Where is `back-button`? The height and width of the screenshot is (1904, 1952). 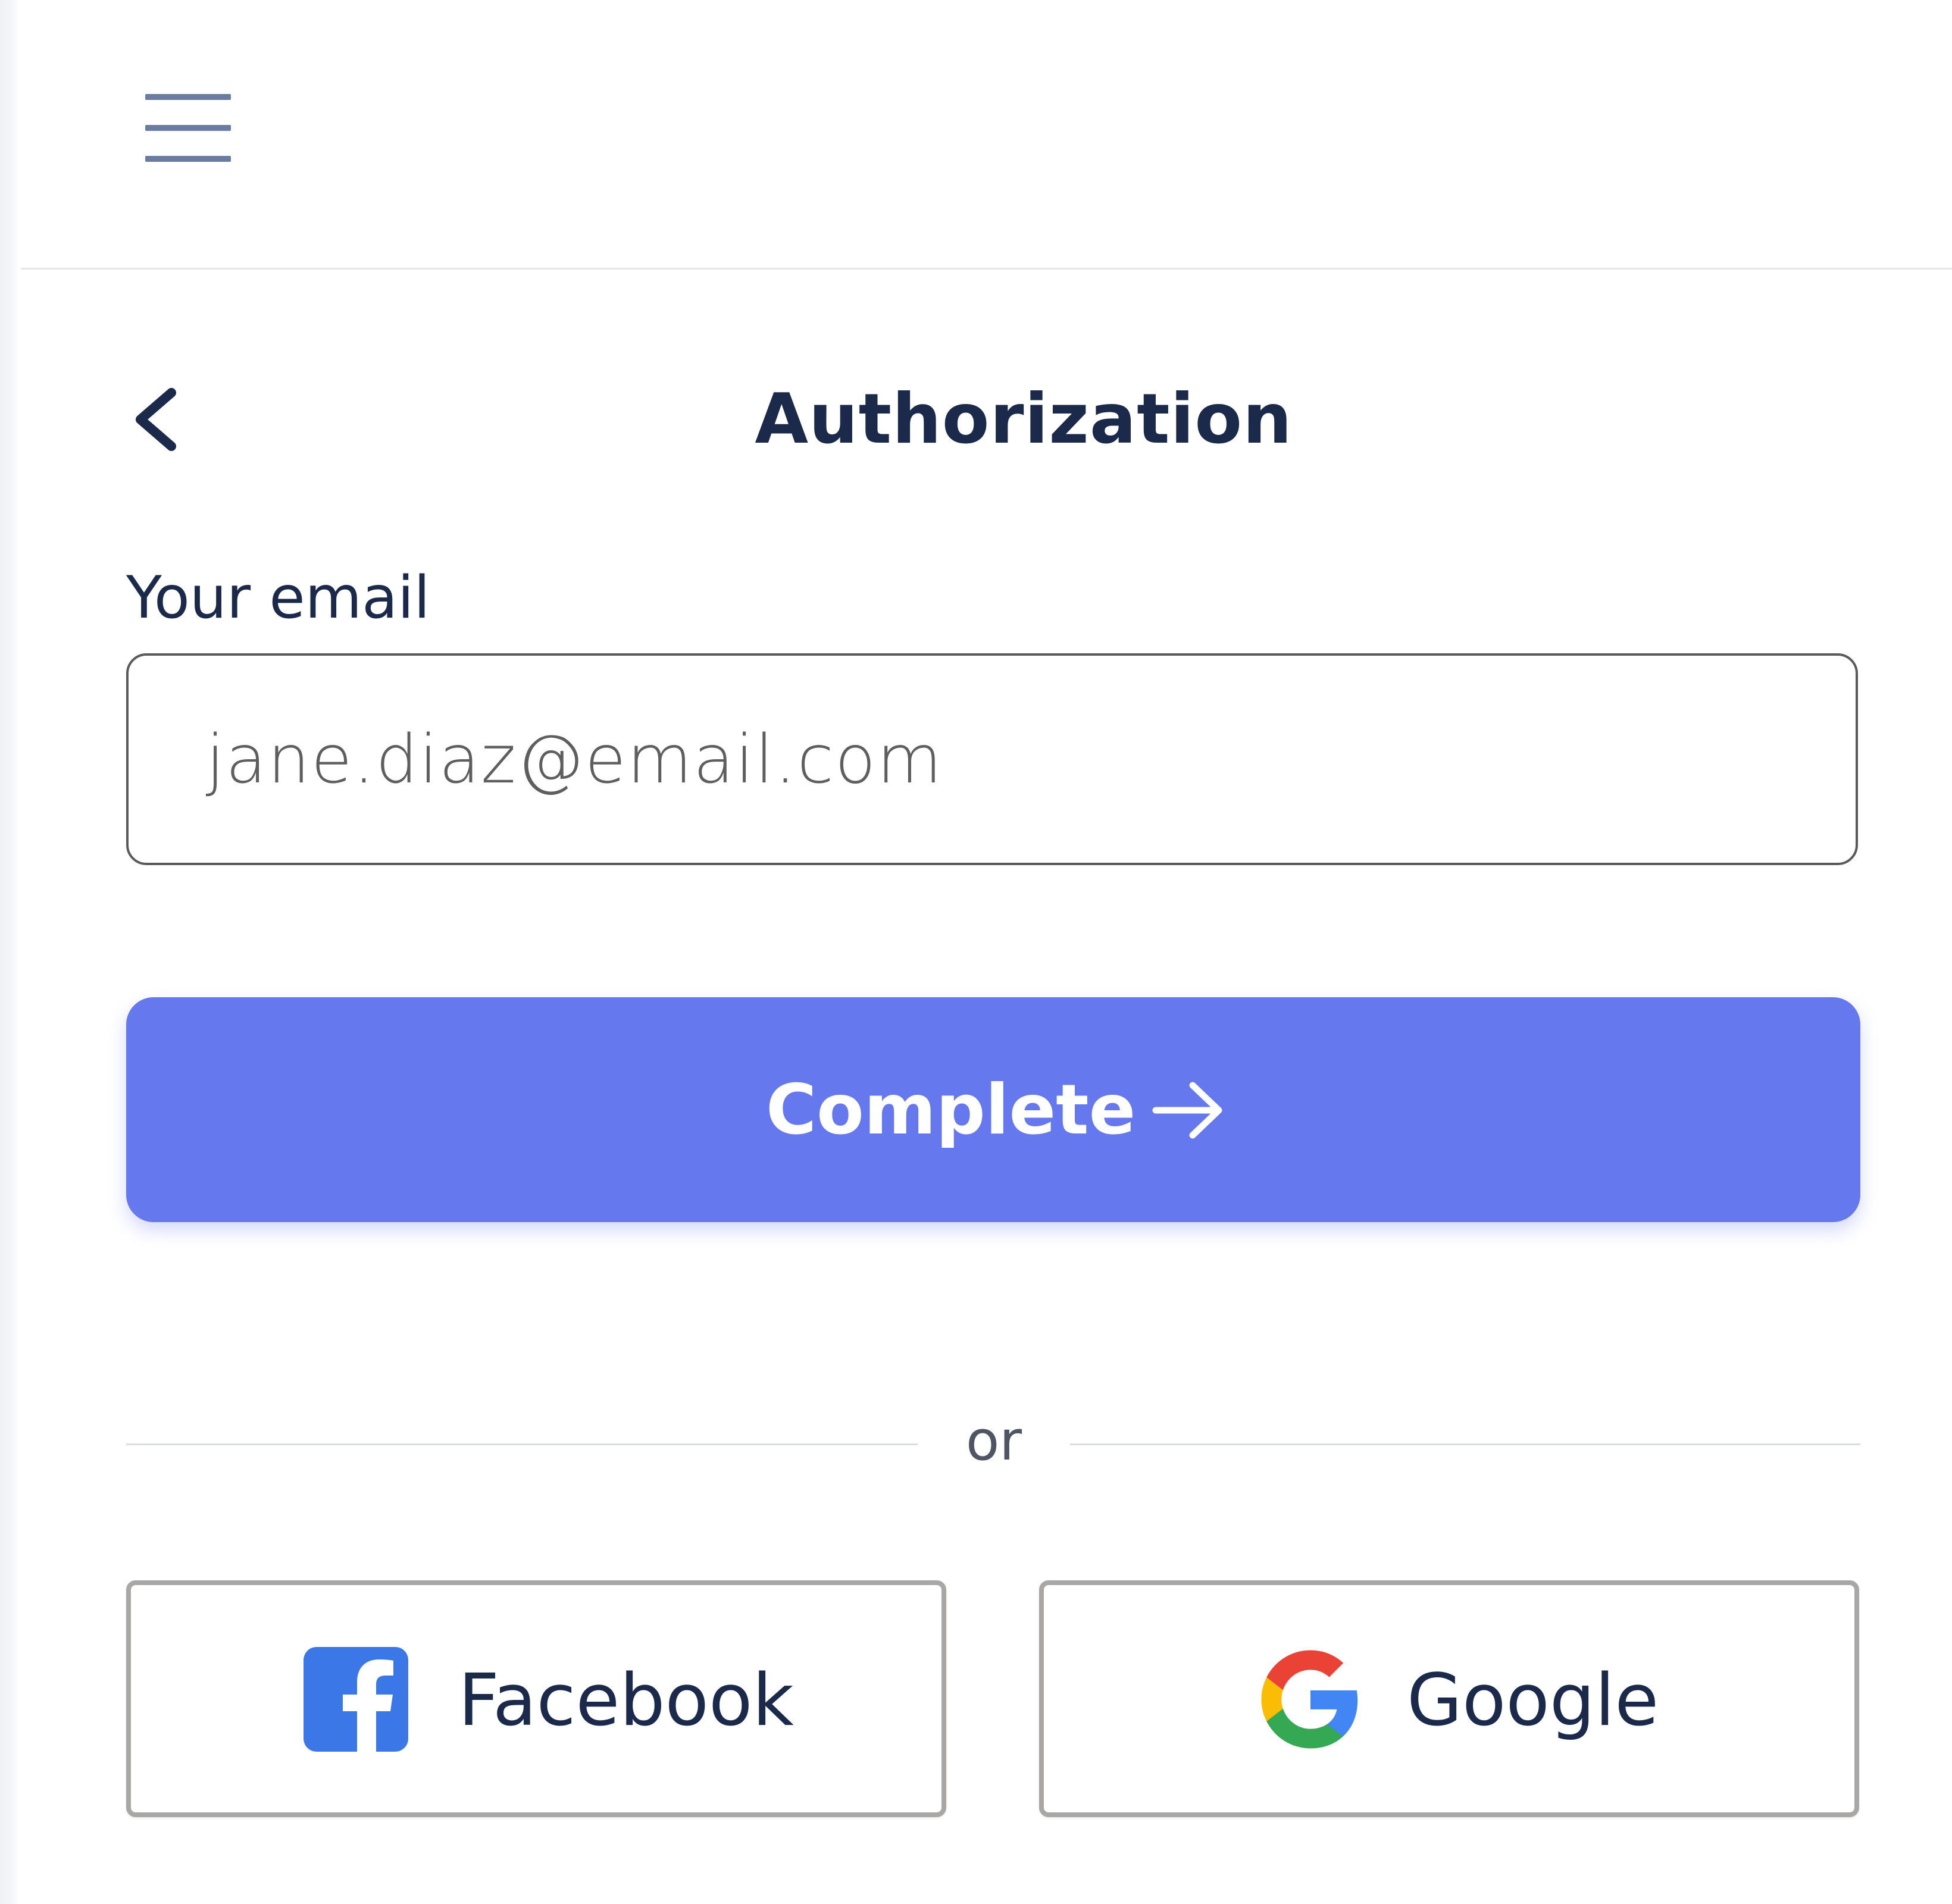
back-button is located at coordinates (154, 419).